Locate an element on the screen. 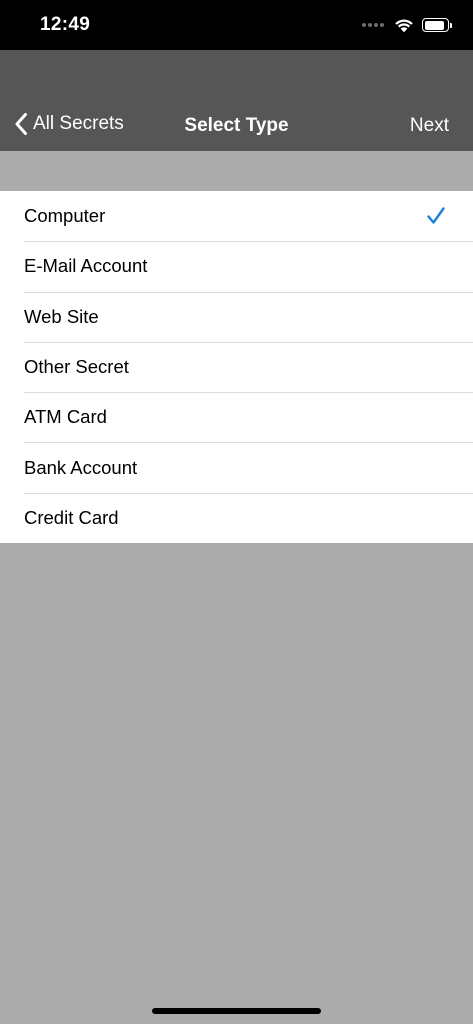 The height and width of the screenshot is (1024, 473). battery-icon is located at coordinates (437, 25).